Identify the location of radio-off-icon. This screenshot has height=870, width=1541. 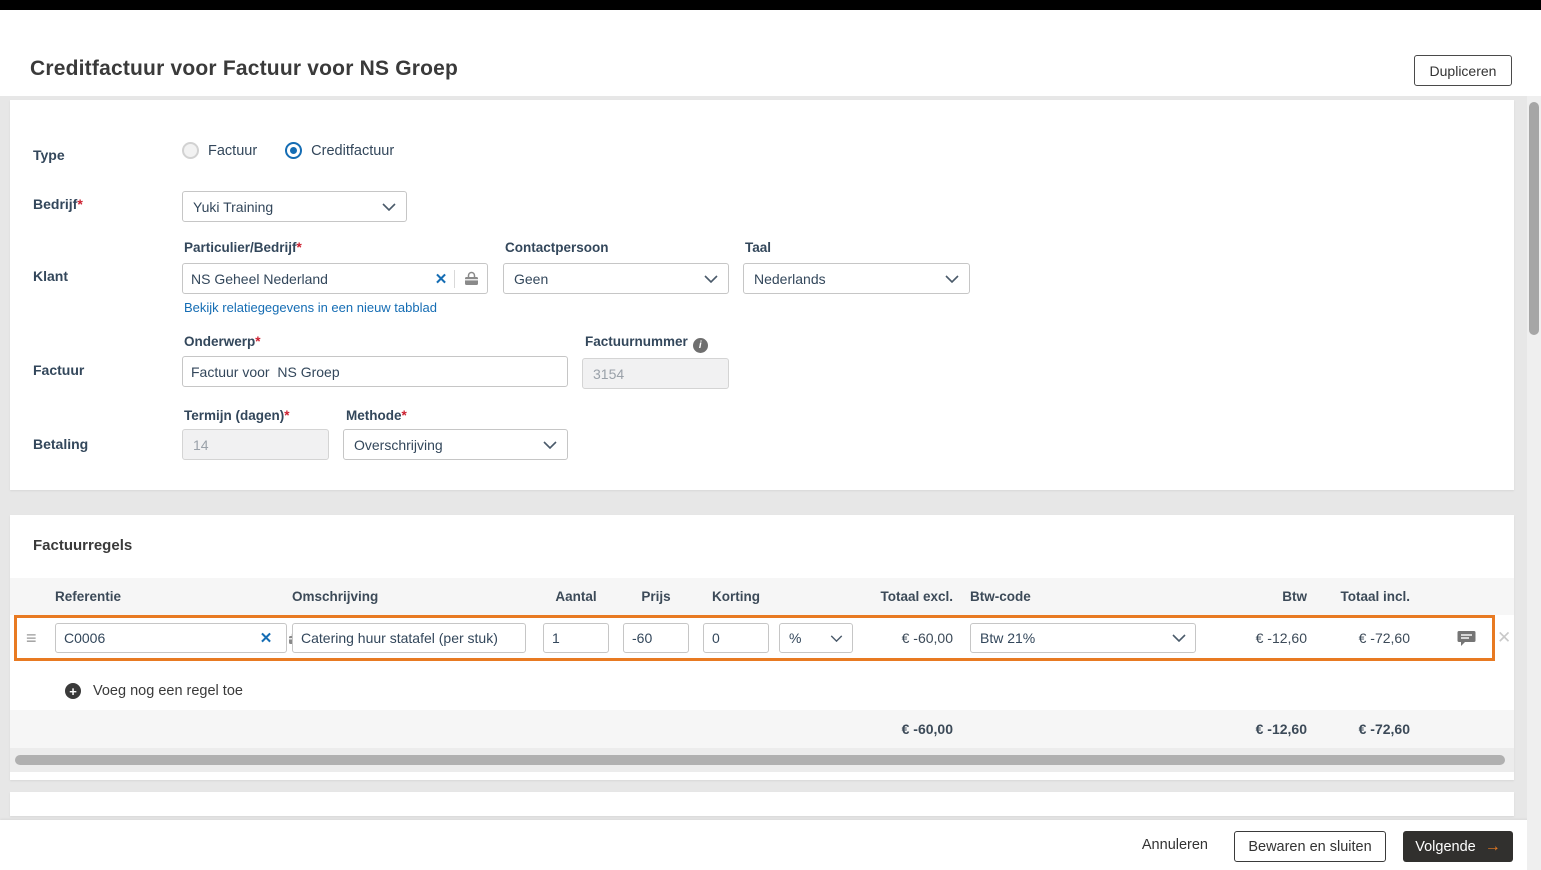
(190, 150).